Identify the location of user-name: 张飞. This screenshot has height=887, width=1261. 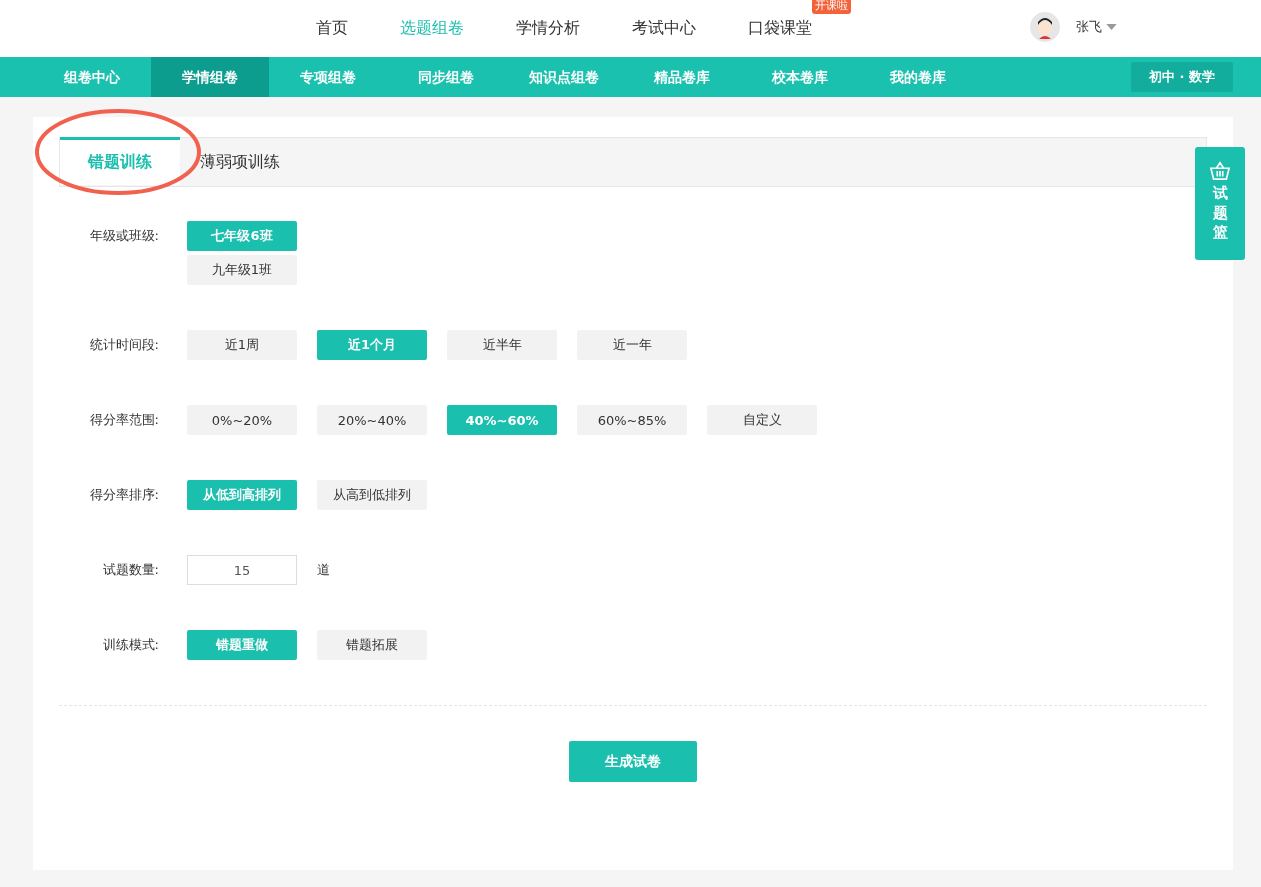
(1089, 27).